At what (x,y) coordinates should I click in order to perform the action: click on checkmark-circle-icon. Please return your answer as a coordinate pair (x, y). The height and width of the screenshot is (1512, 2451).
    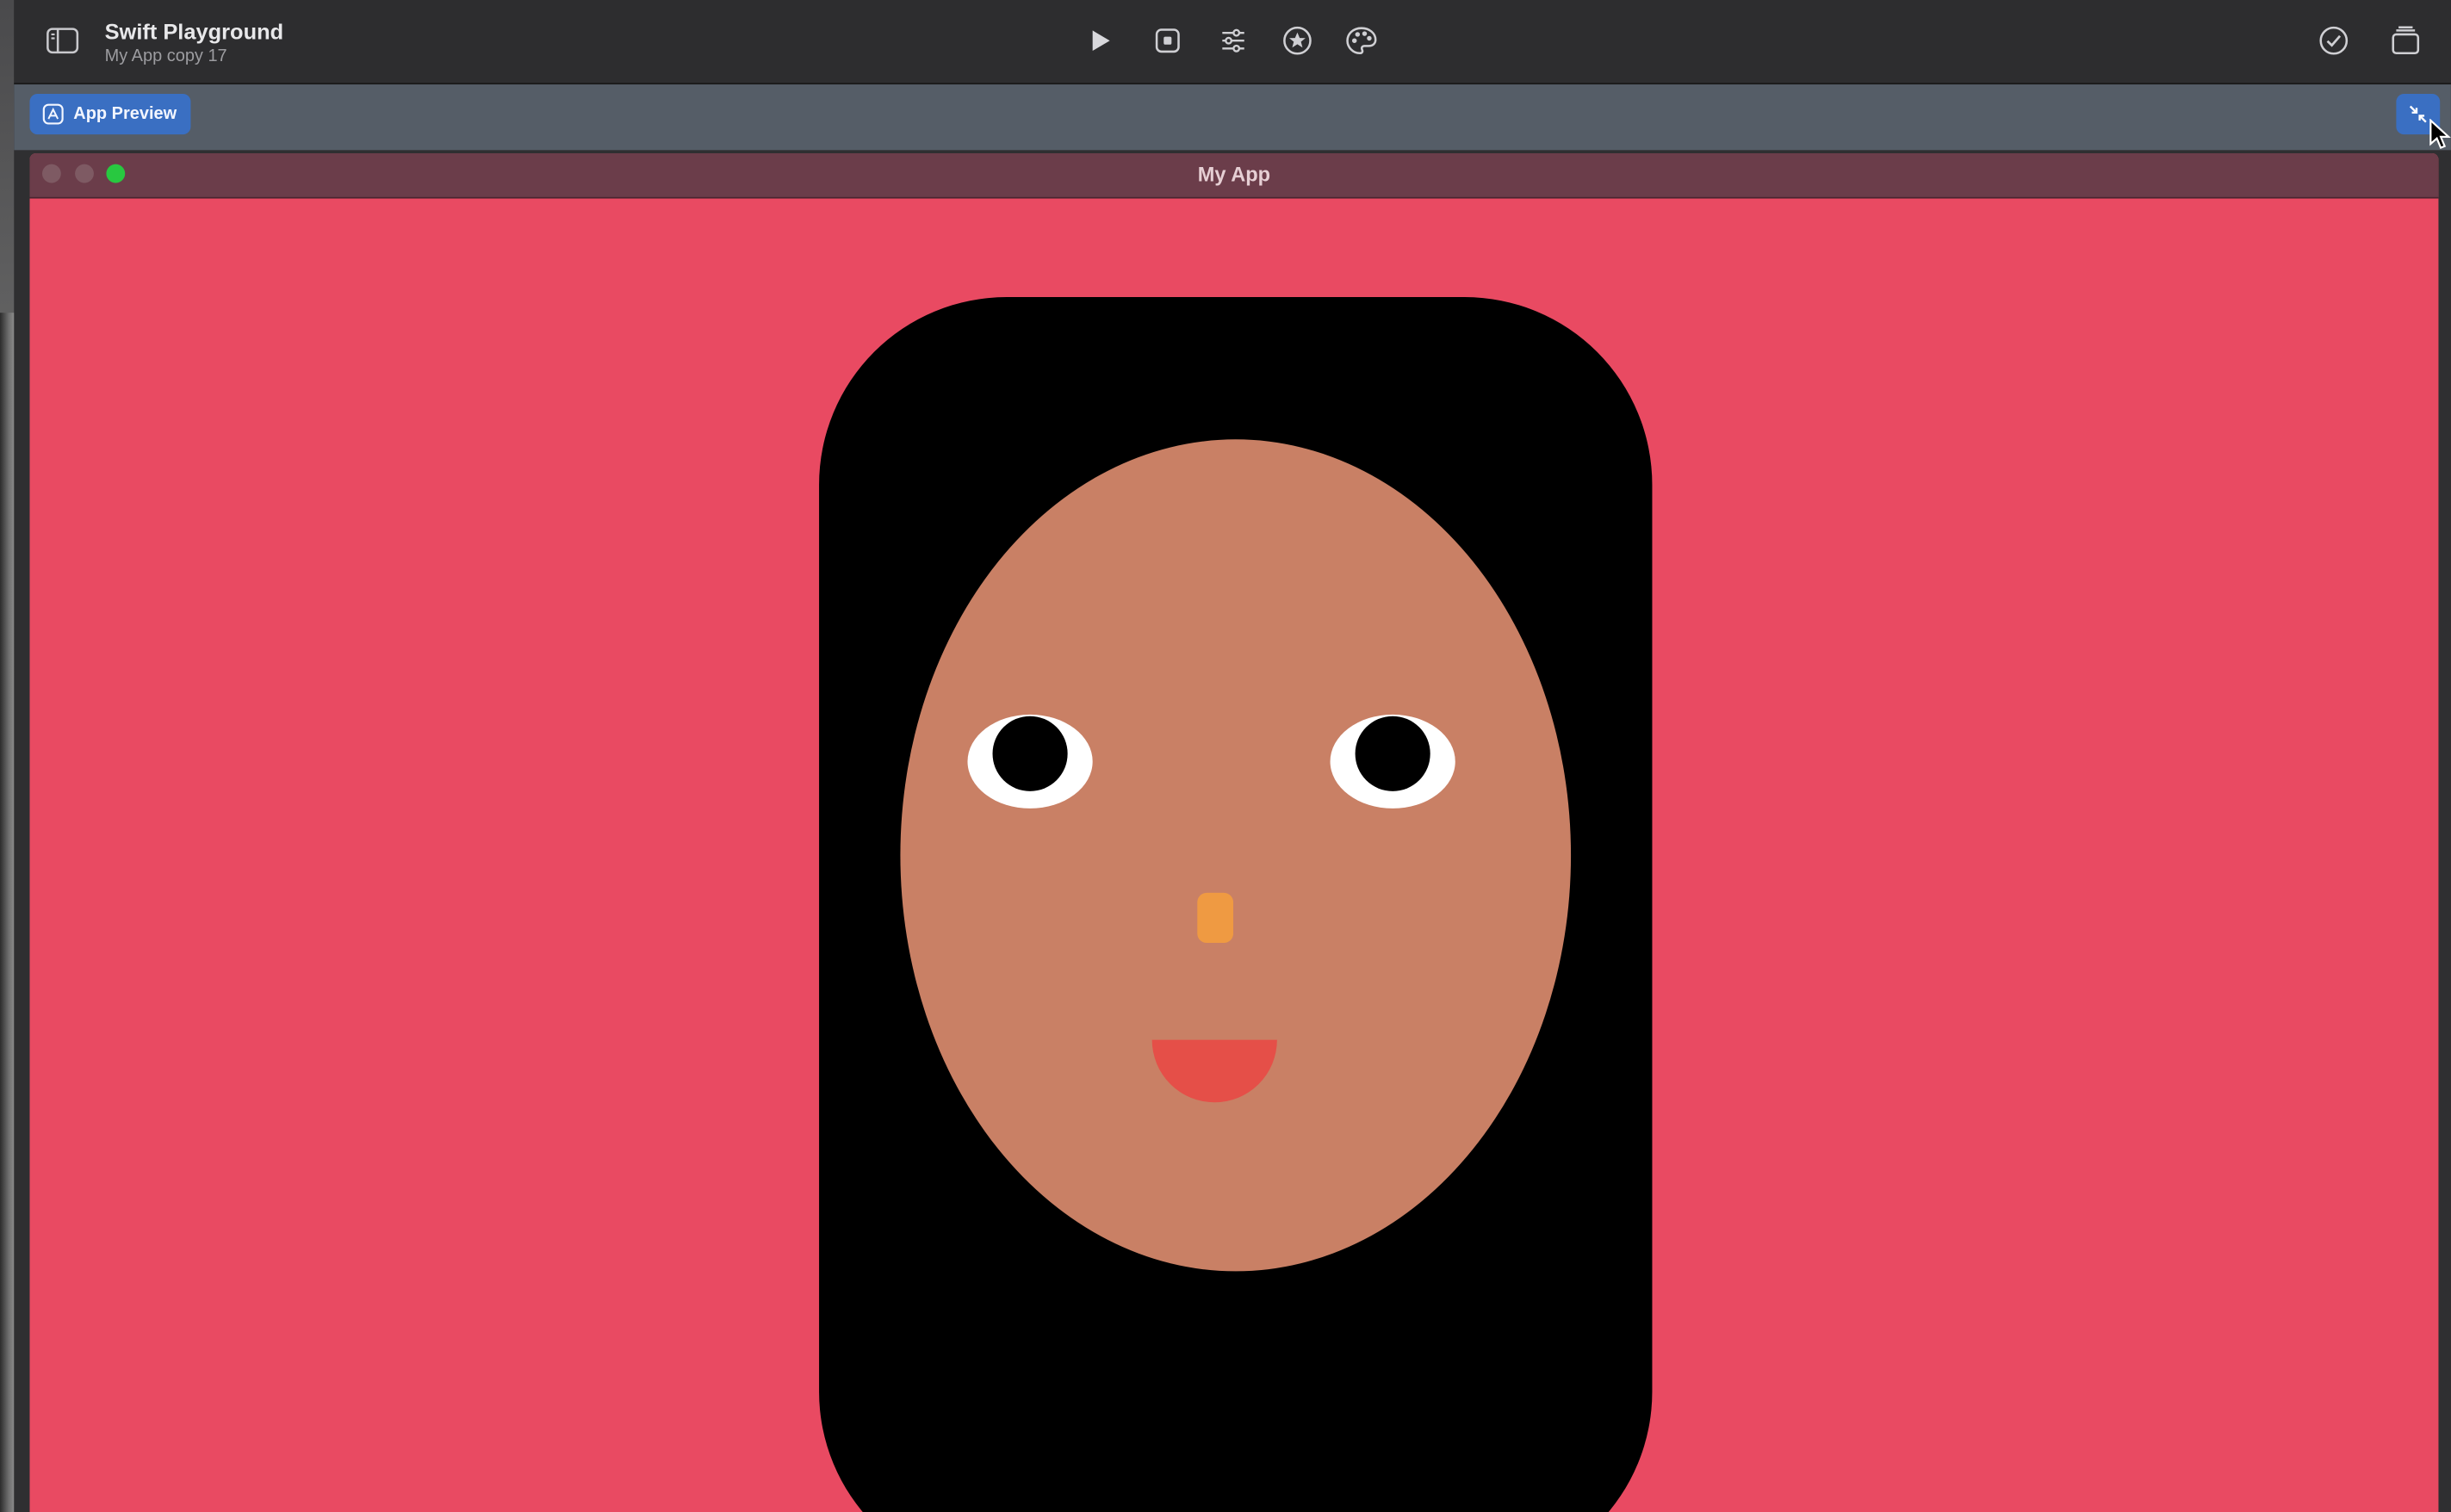
    Looking at the image, I should click on (2334, 40).